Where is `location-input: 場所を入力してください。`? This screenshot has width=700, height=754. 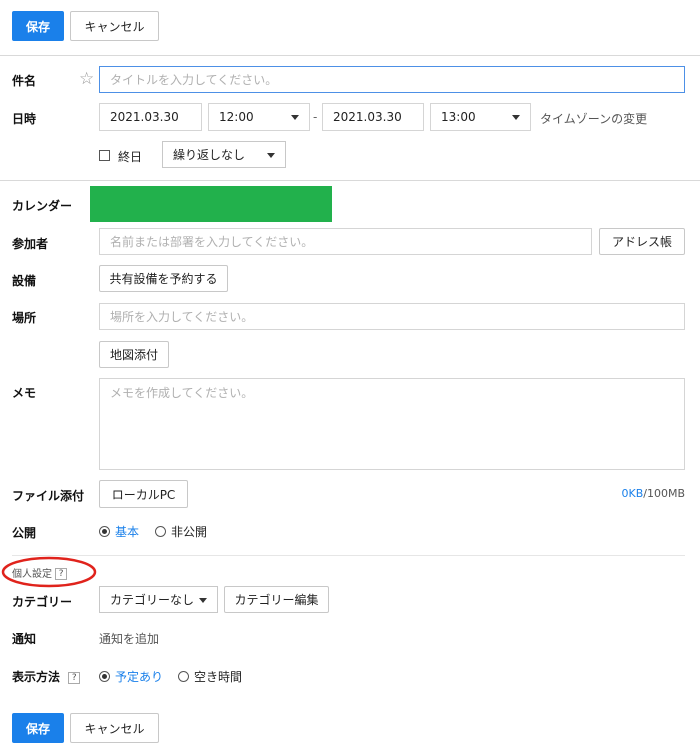 location-input: 場所を入力してください。 is located at coordinates (392, 316).